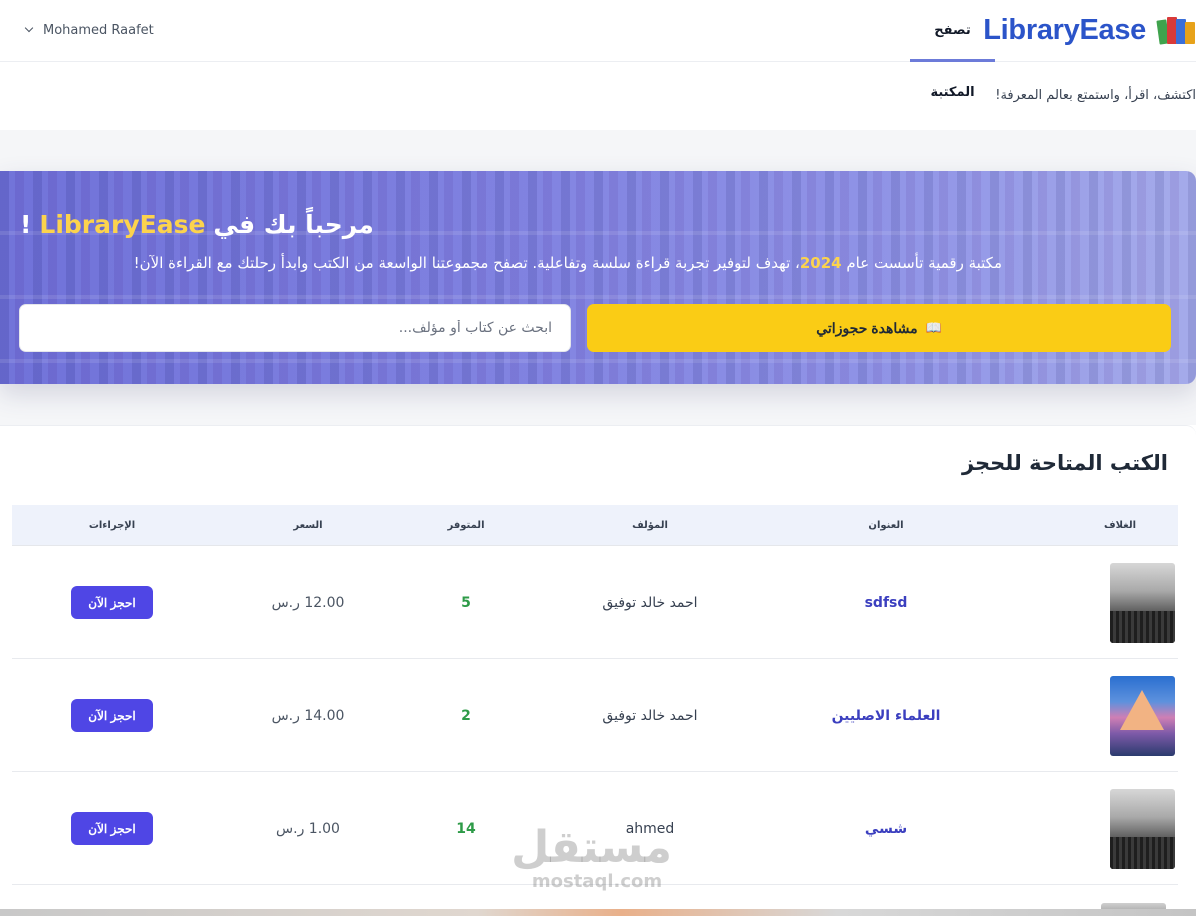  I want to click on user-menu: Mohamed Raafet, so click(89, 30).